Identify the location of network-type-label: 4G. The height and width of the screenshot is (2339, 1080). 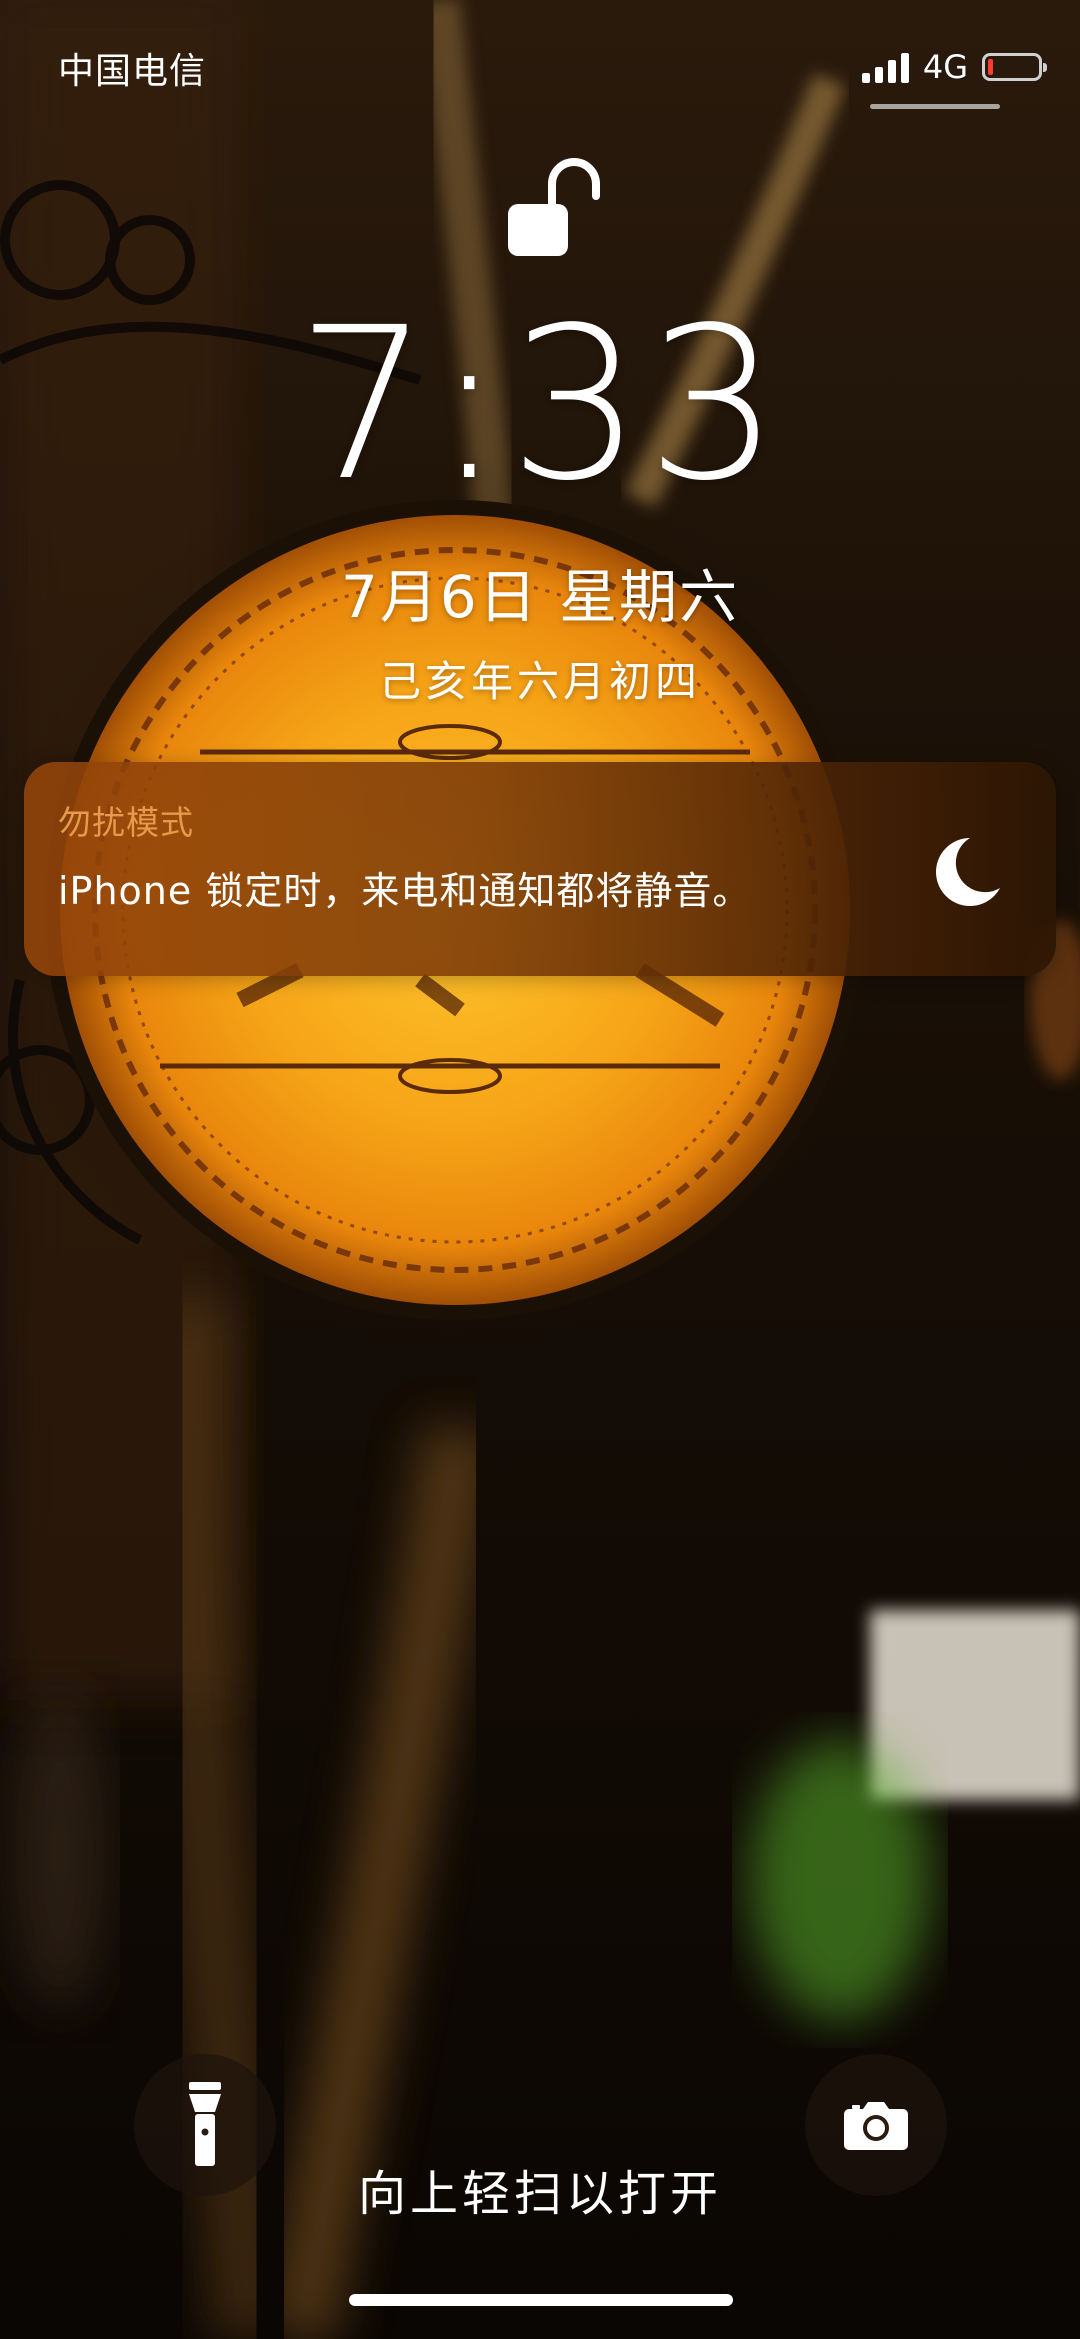
(945, 67).